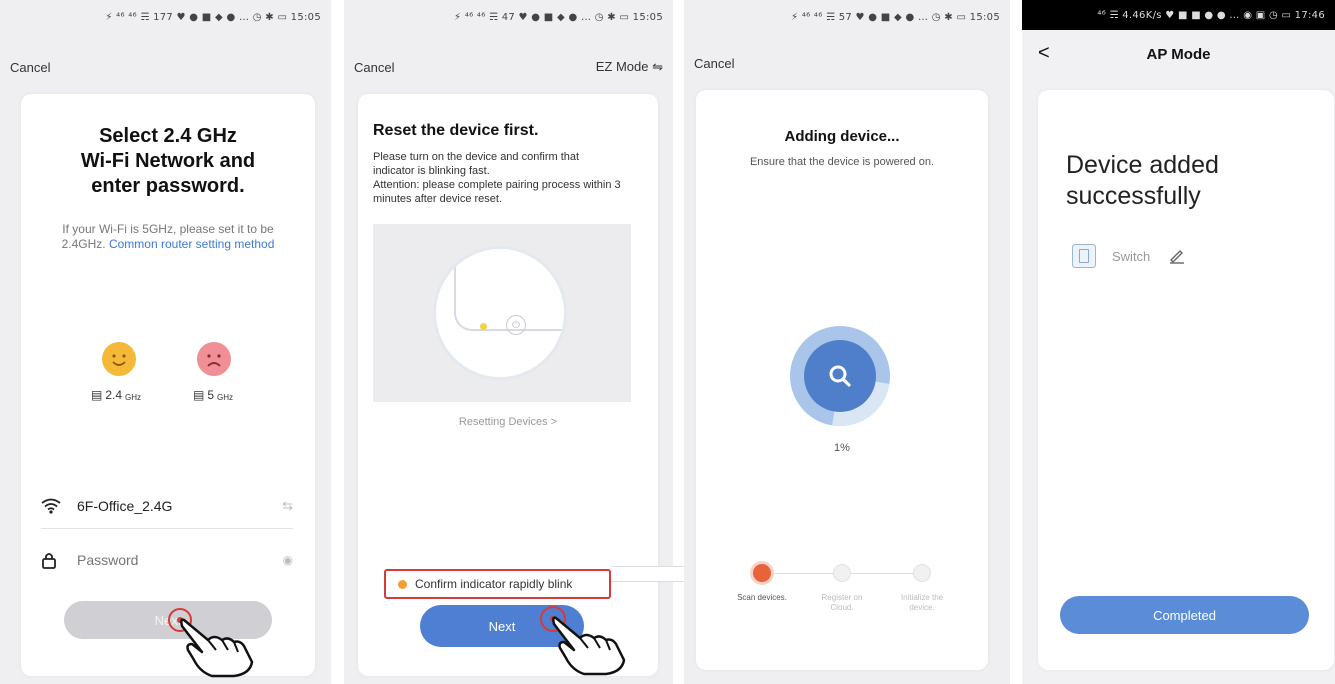 Image resolution: width=1335 pixels, height=684 pixels. I want to click on title-line-3: enter password., so click(168, 186).